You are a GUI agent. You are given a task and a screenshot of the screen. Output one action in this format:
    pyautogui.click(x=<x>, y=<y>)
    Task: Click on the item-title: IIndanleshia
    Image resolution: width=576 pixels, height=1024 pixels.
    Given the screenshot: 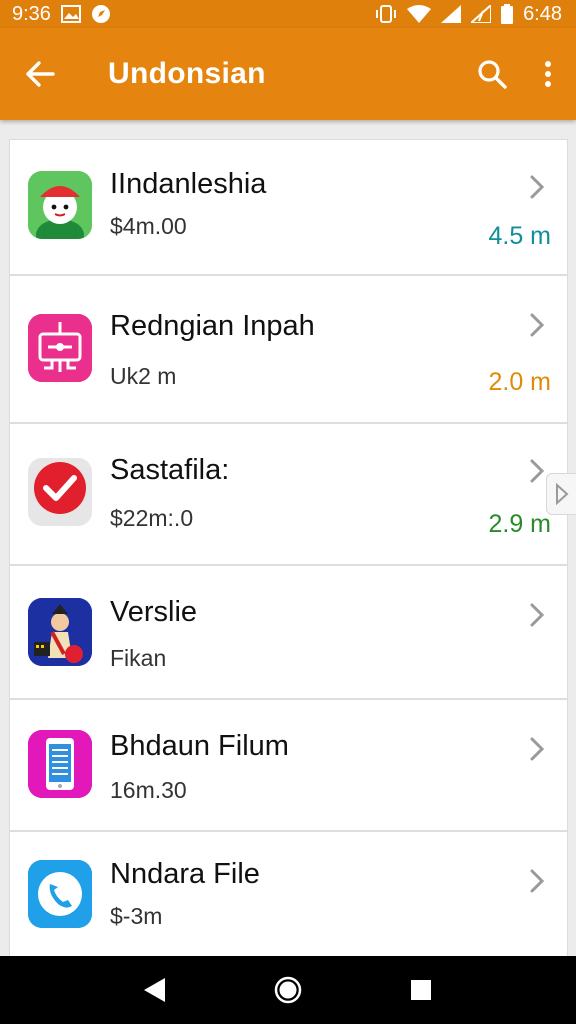 What is the action you would take?
    pyautogui.click(x=188, y=184)
    